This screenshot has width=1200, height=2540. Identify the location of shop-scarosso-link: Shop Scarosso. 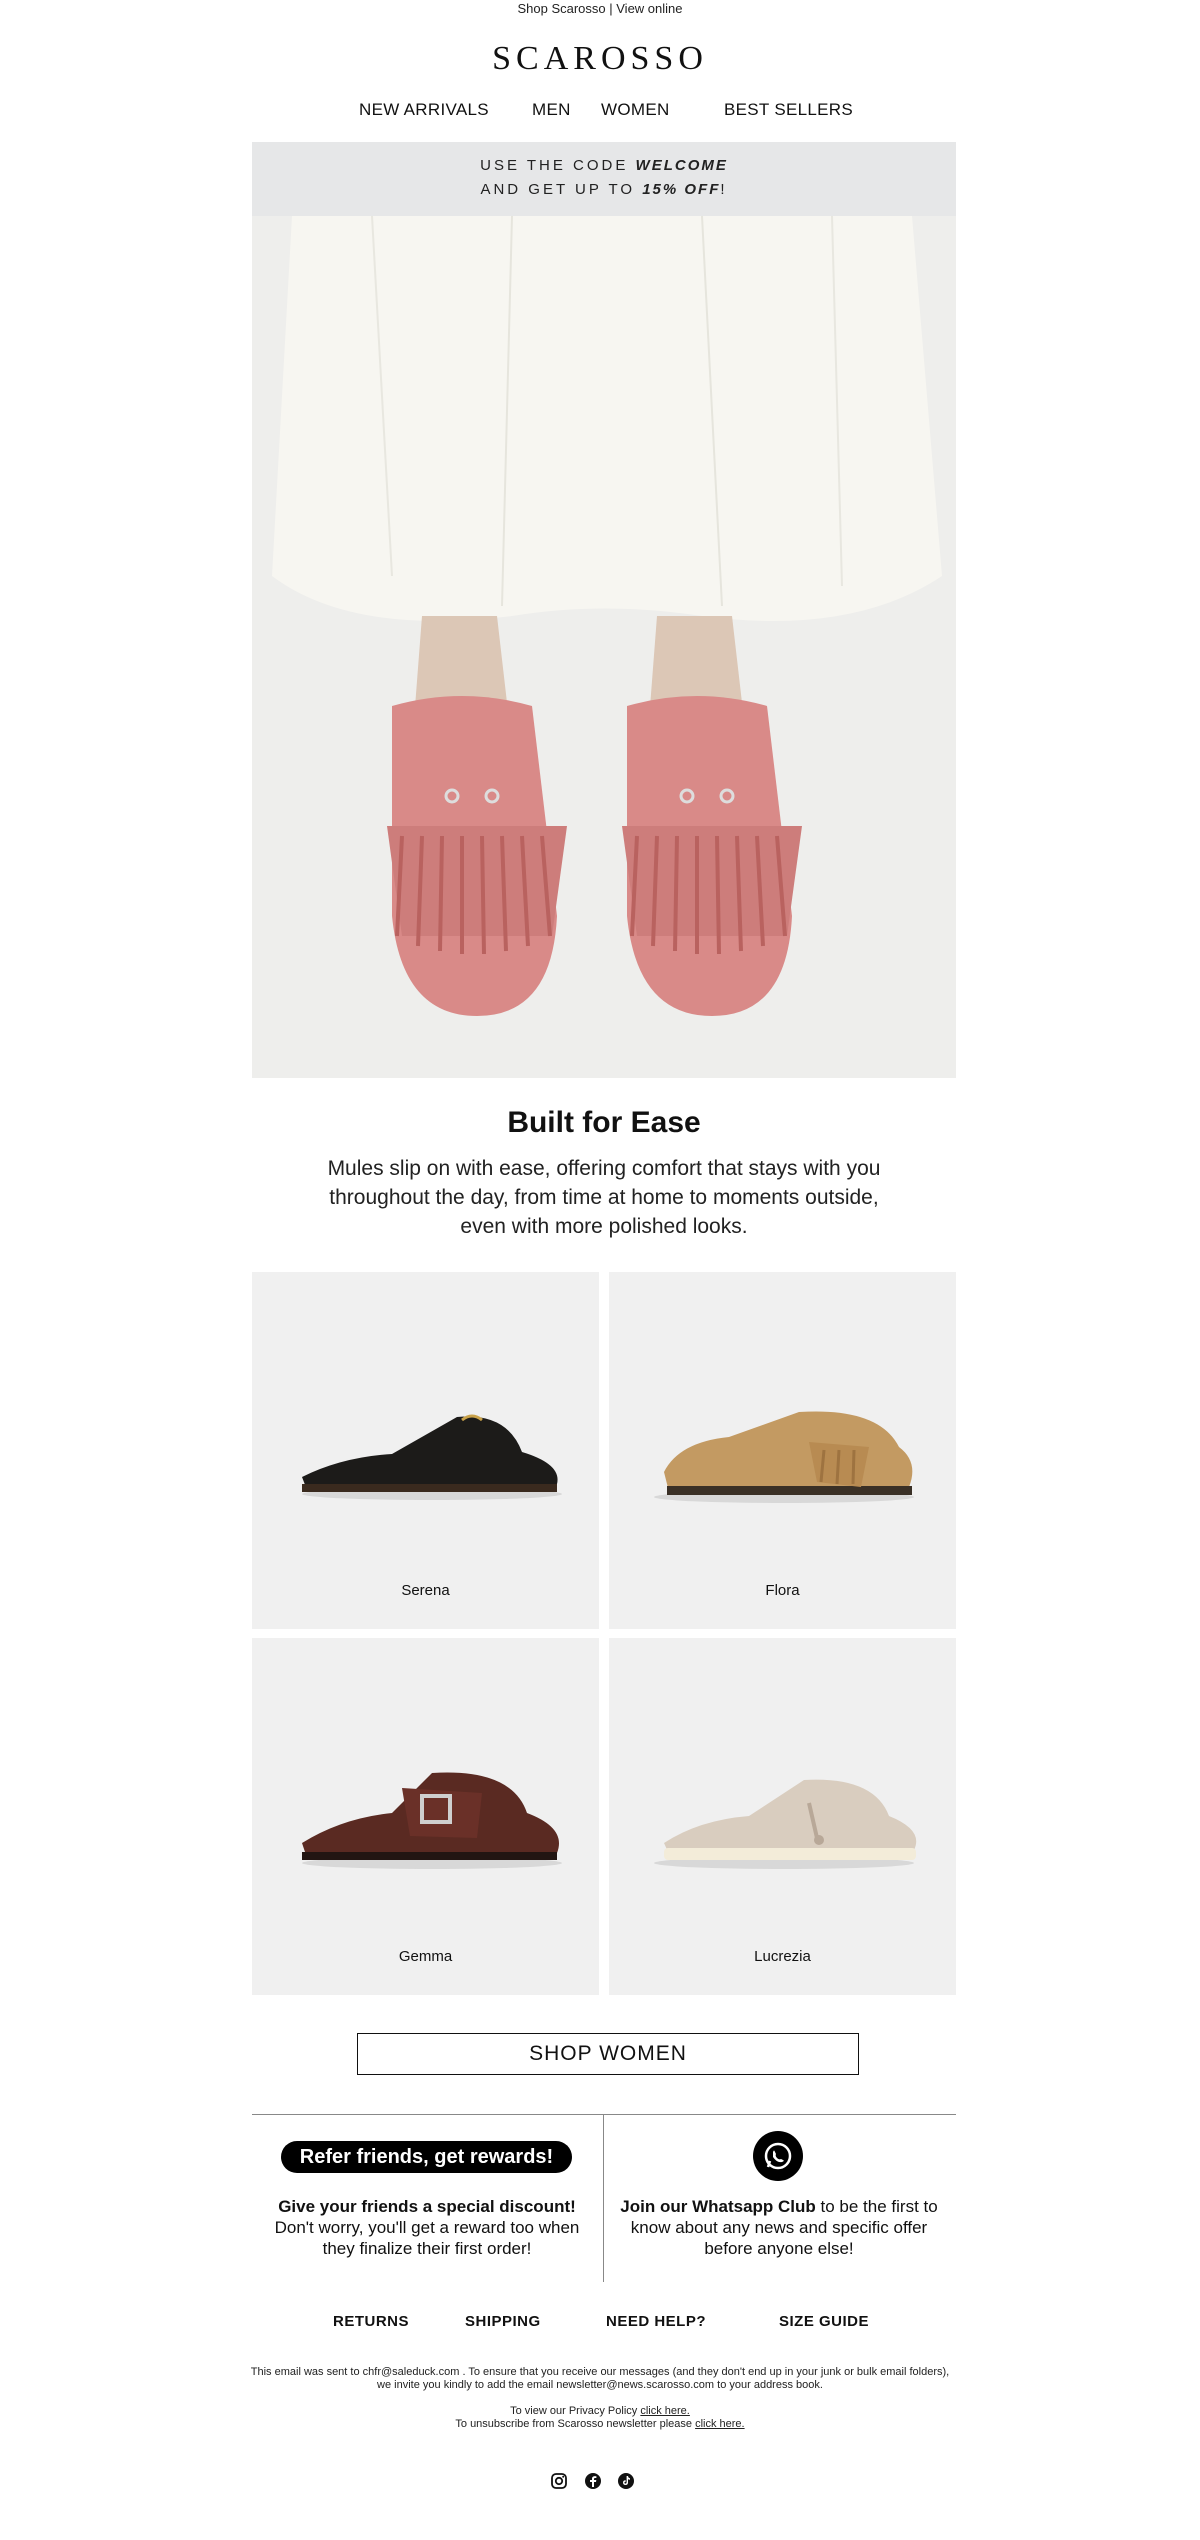
(561, 8).